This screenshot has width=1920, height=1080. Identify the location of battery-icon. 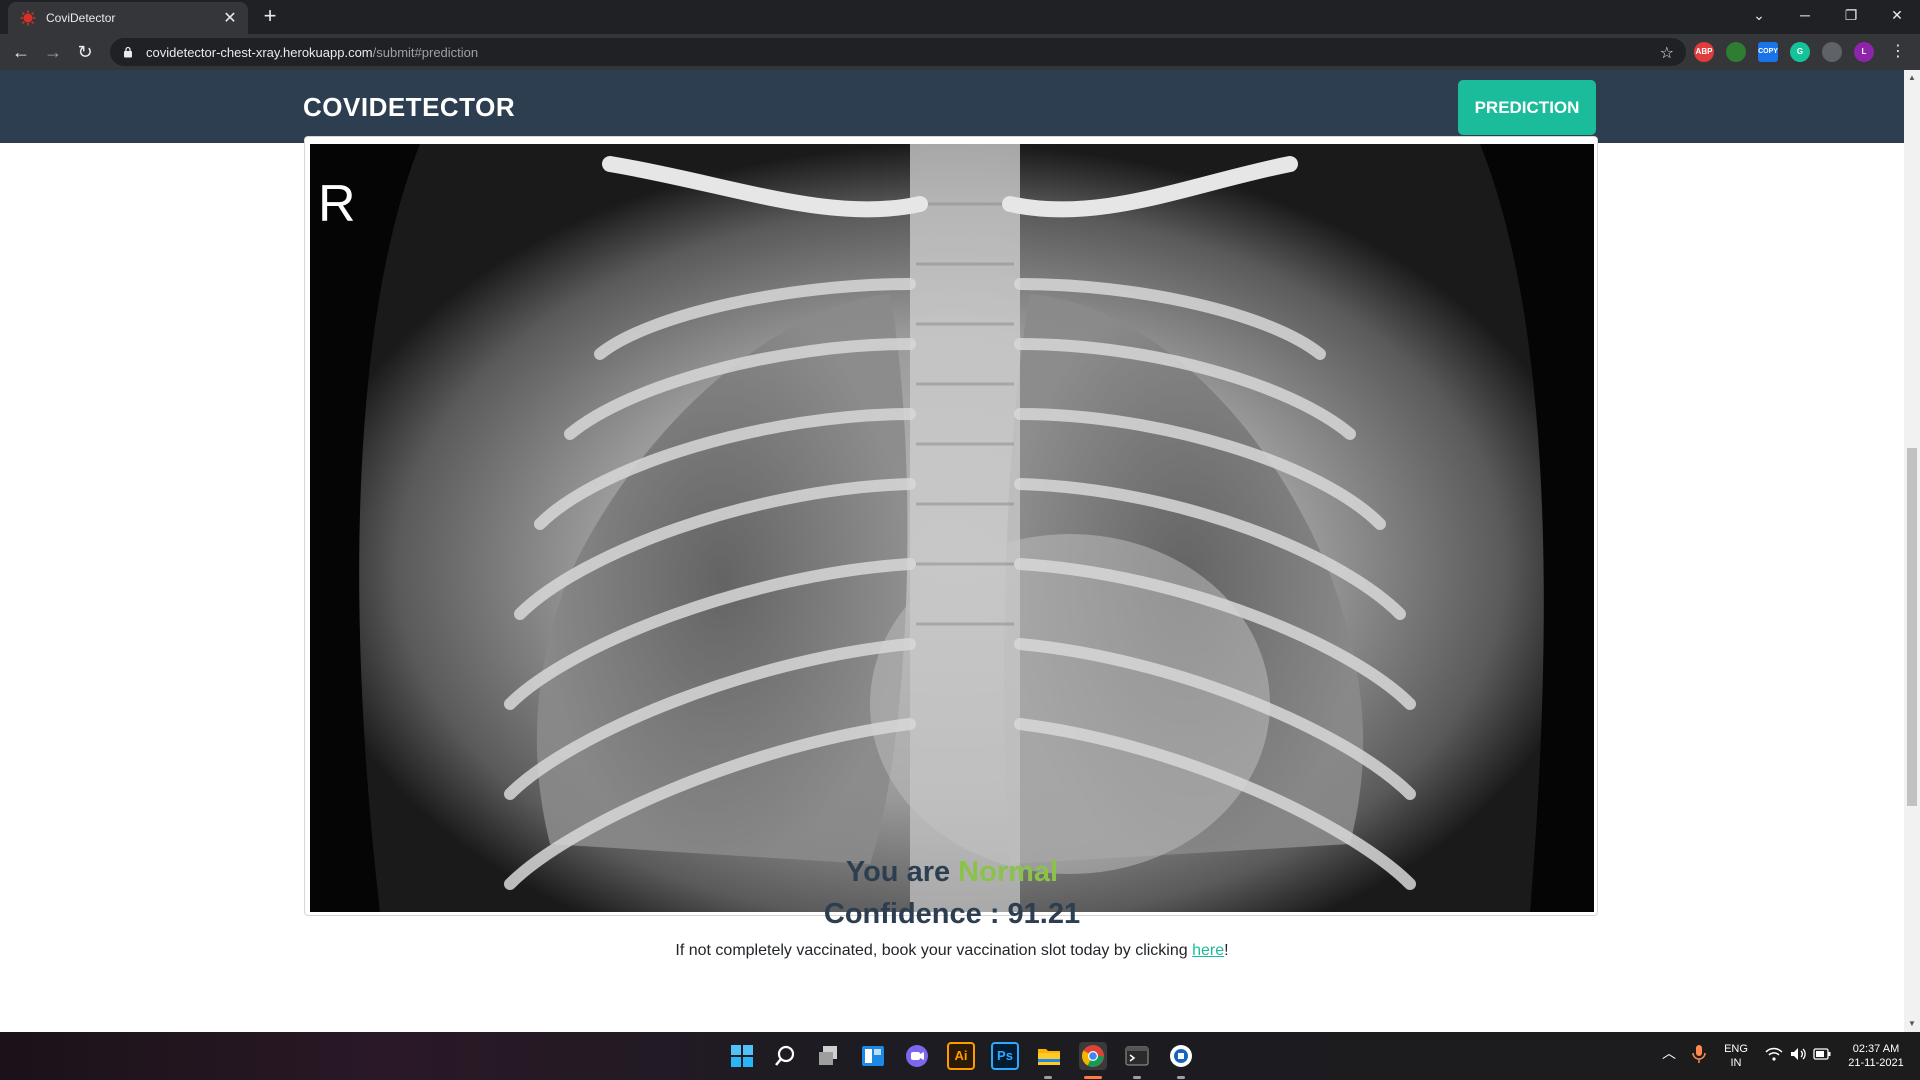
(1822, 1056).